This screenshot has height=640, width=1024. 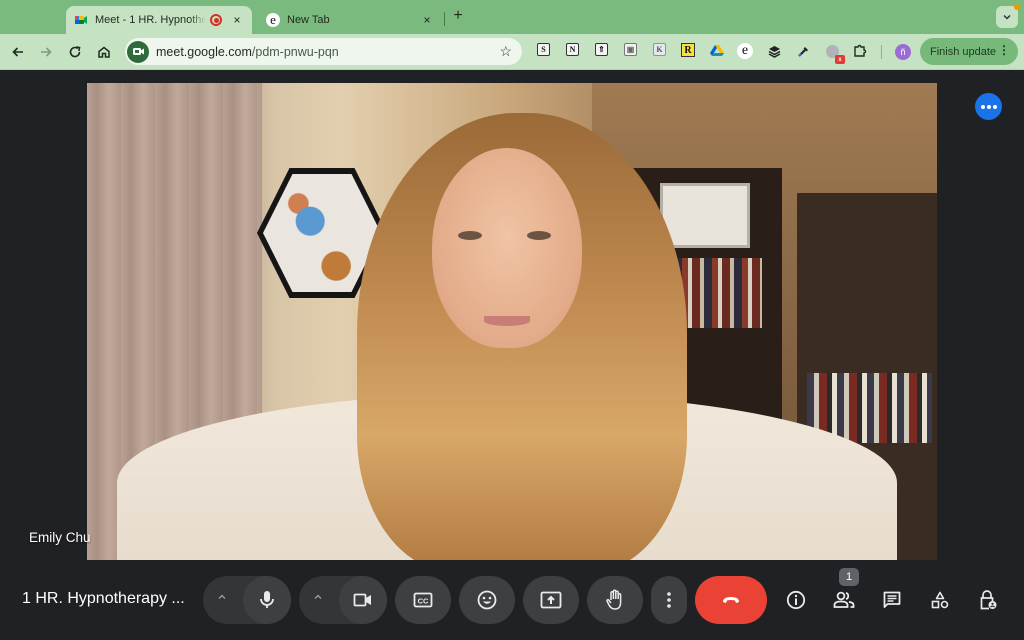 I want to click on puzzle-icon, so click(x=860, y=50).